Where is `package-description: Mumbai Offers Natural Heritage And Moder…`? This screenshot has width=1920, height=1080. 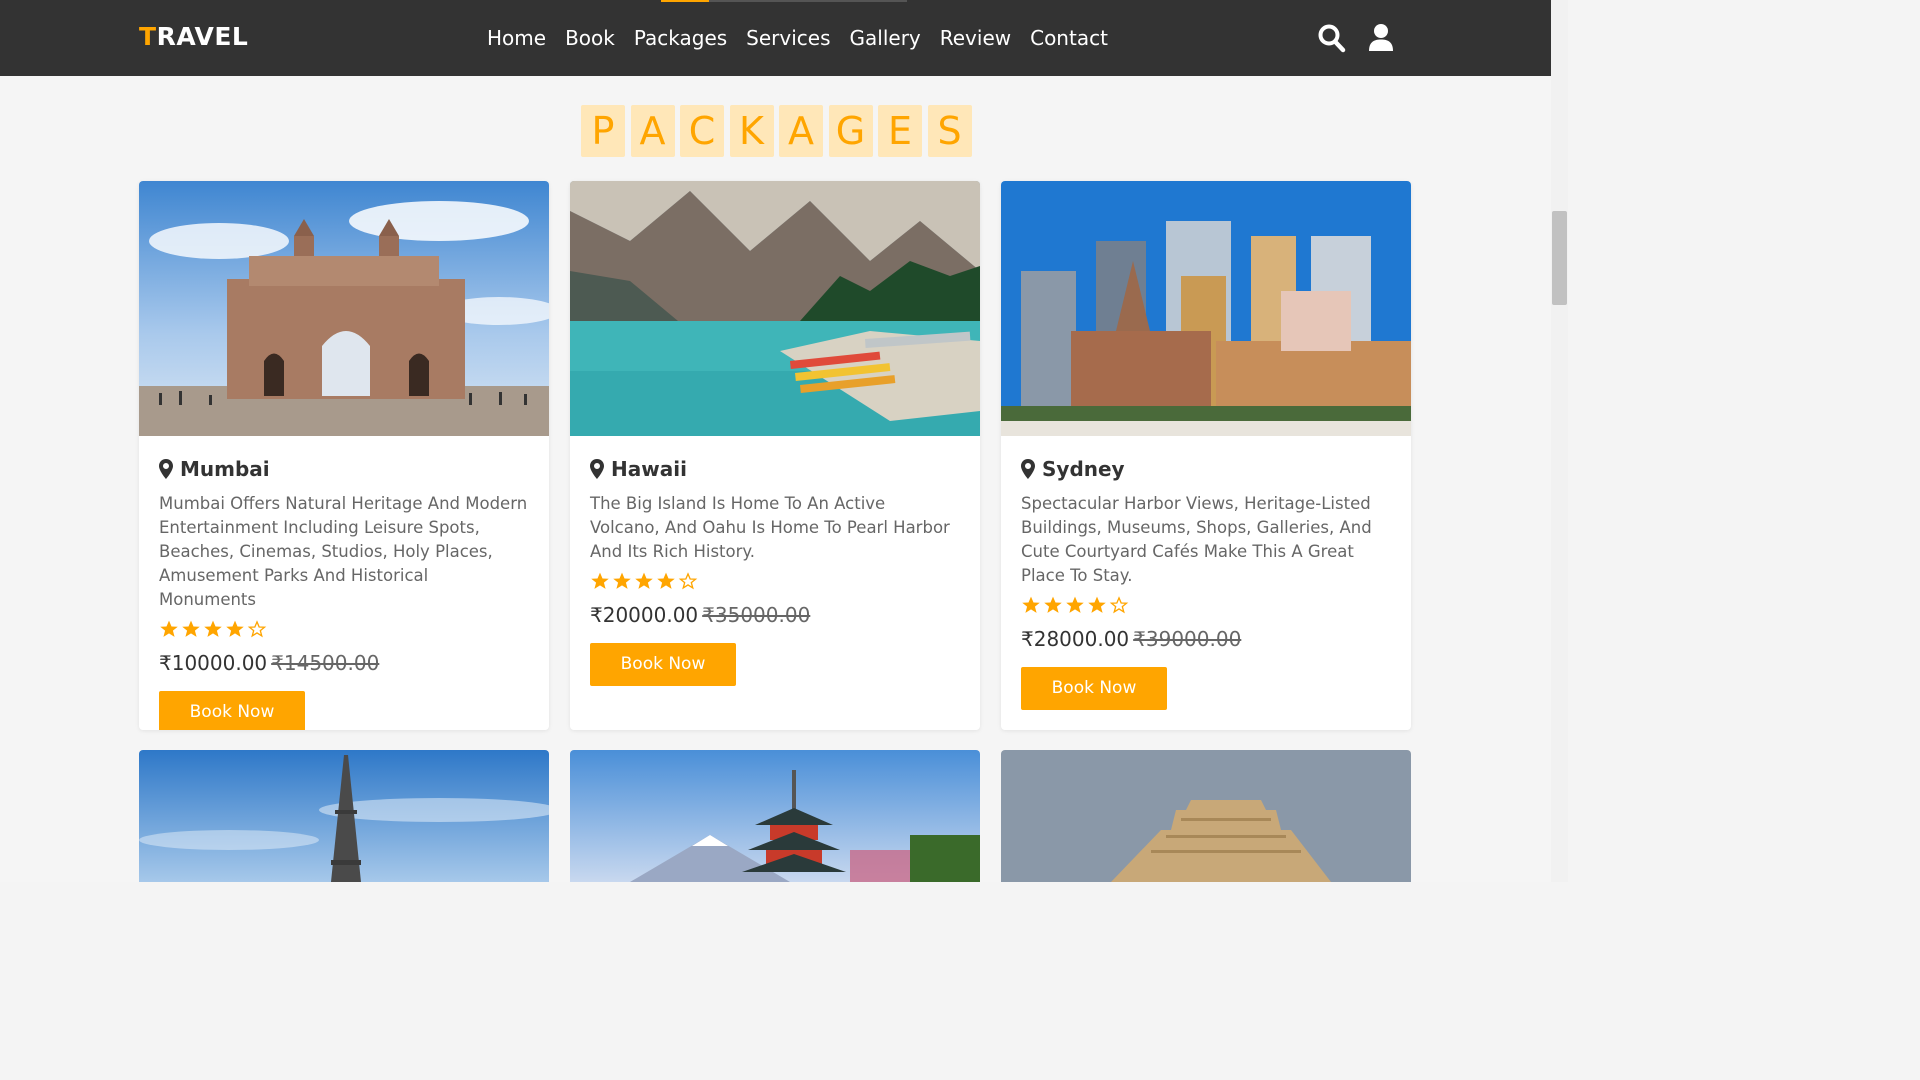 package-description: Mumbai Offers Natural Heritage And Moder… is located at coordinates (343, 551).